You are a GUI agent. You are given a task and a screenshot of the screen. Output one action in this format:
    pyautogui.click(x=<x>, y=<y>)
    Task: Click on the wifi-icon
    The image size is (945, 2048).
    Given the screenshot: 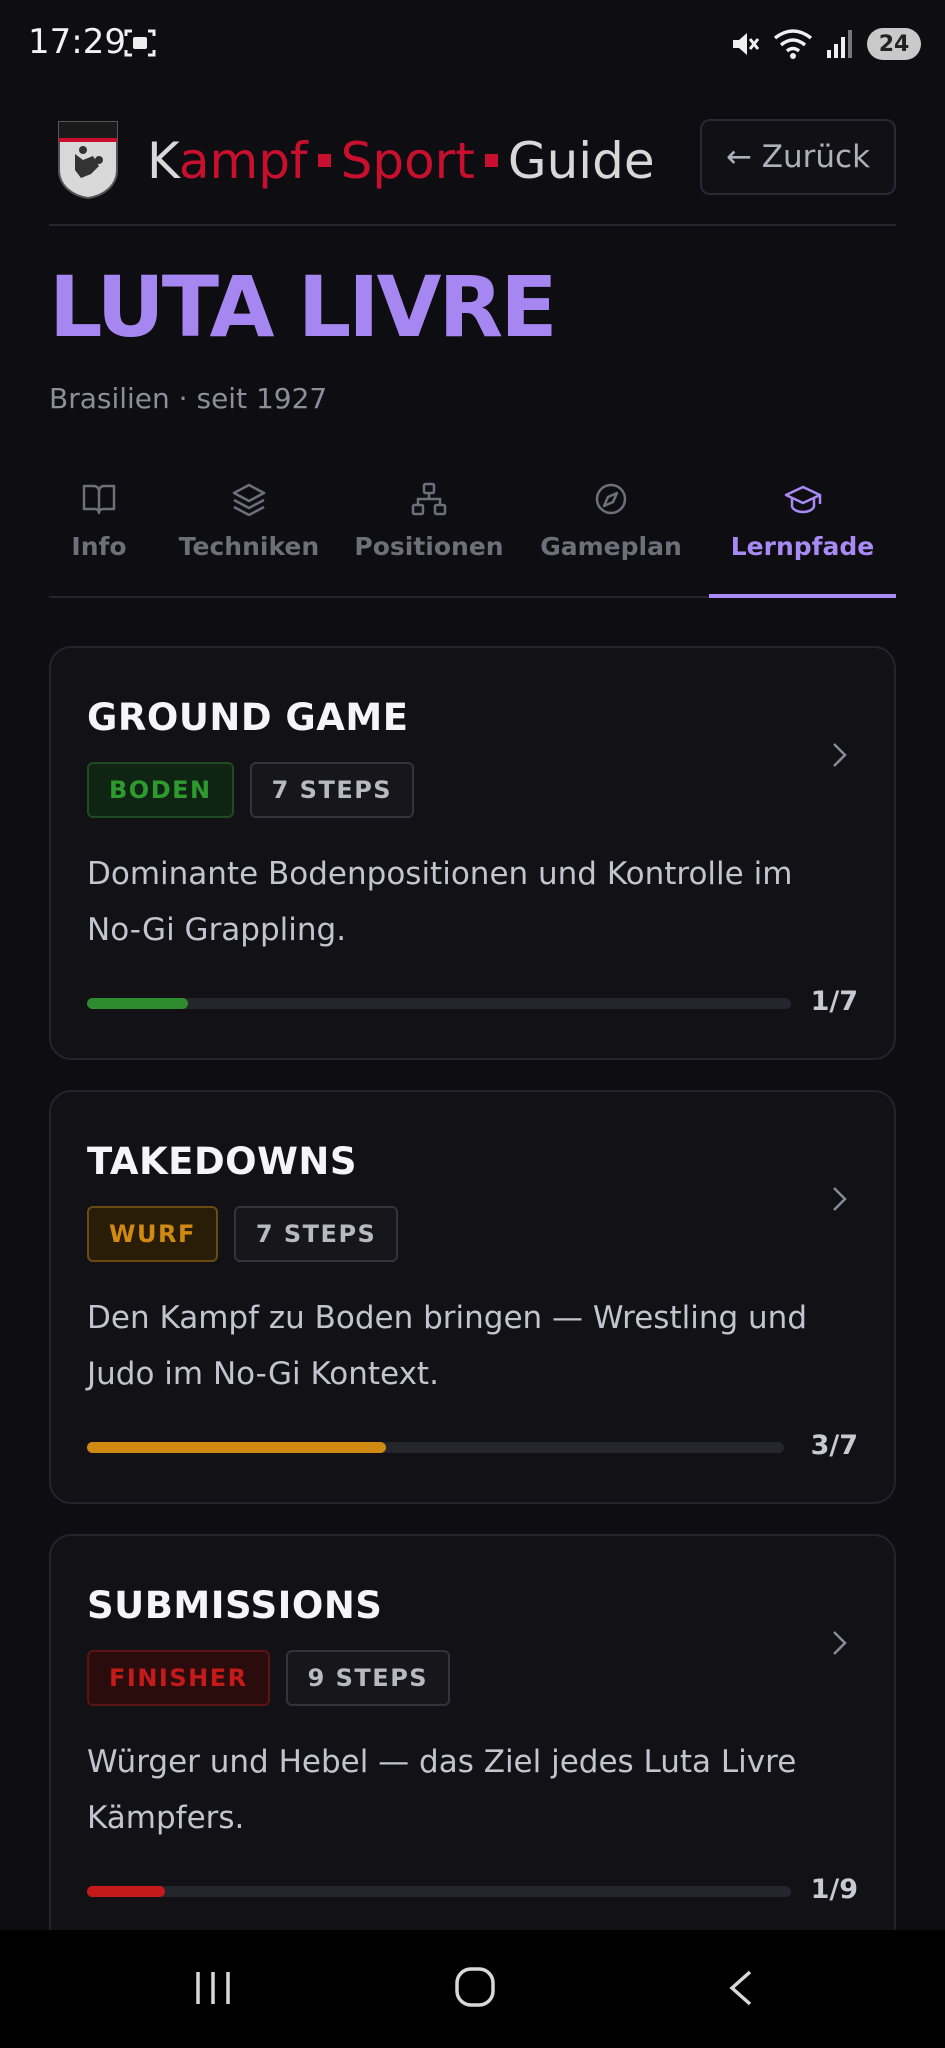 What is the action you would take?
    pyautogui.click(x=793, y=44)
    